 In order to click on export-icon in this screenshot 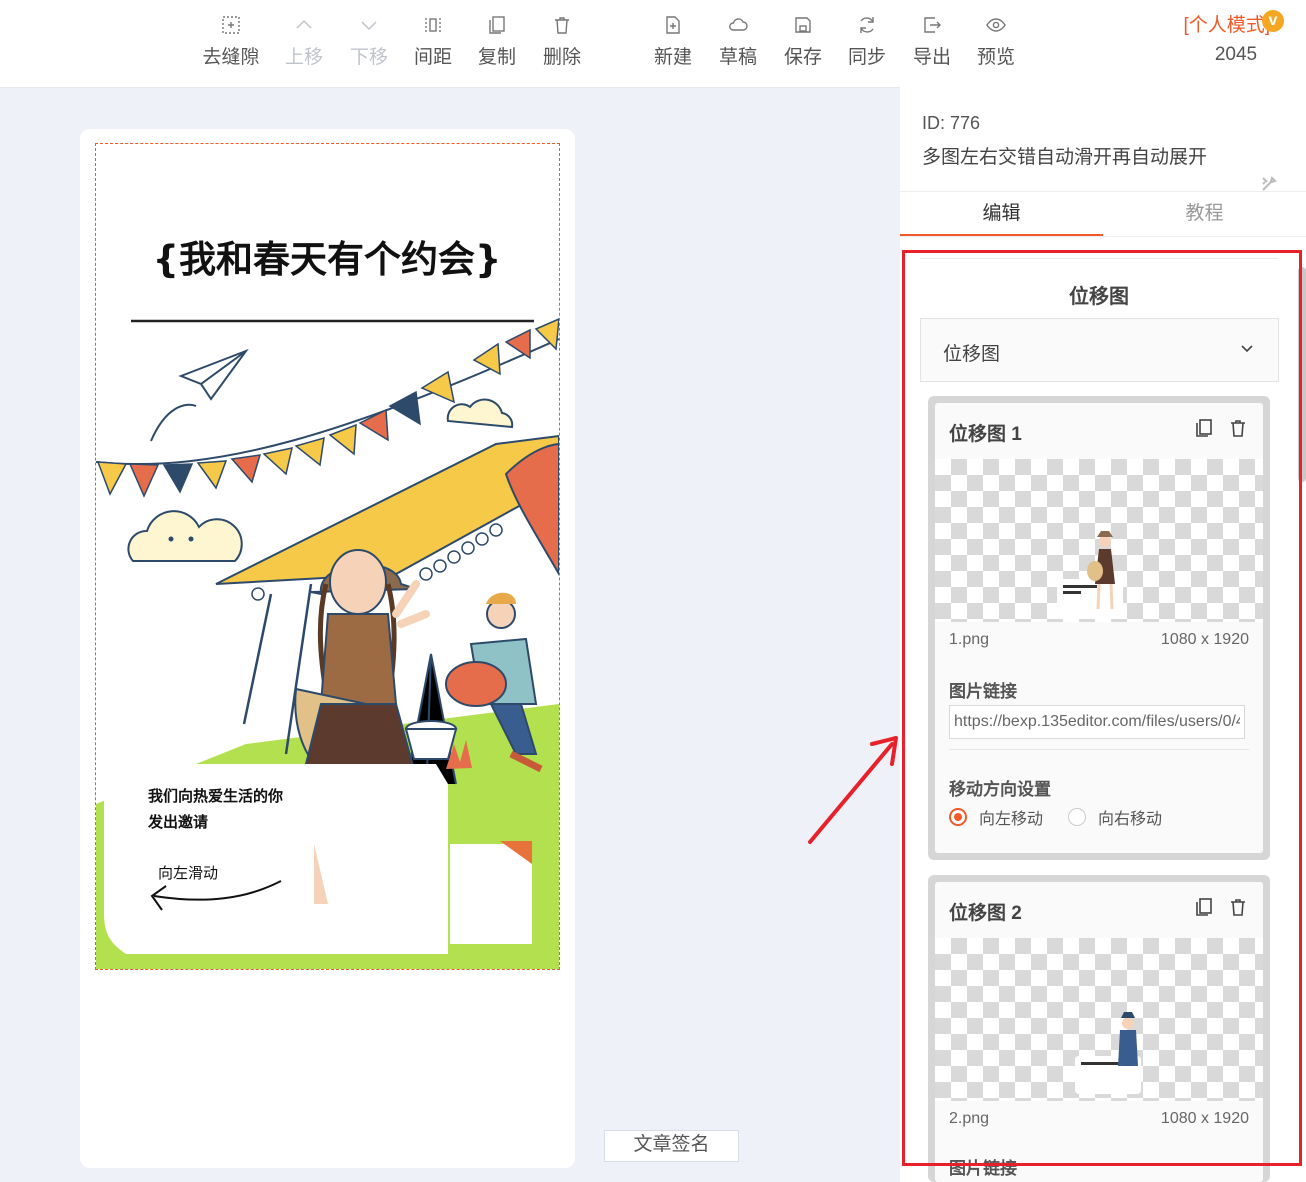, I will do `click(932, 25)`.